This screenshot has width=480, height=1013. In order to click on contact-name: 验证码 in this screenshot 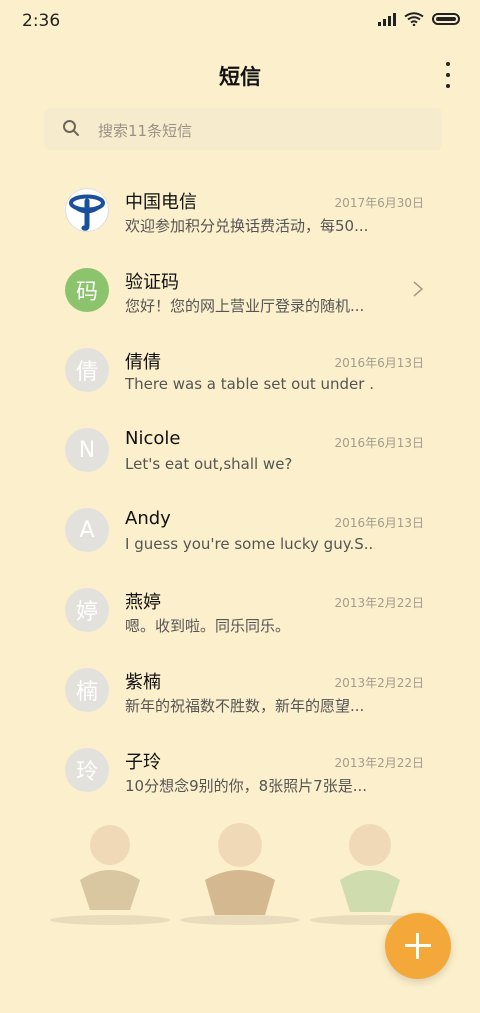, I will do `click(152, 282)`.